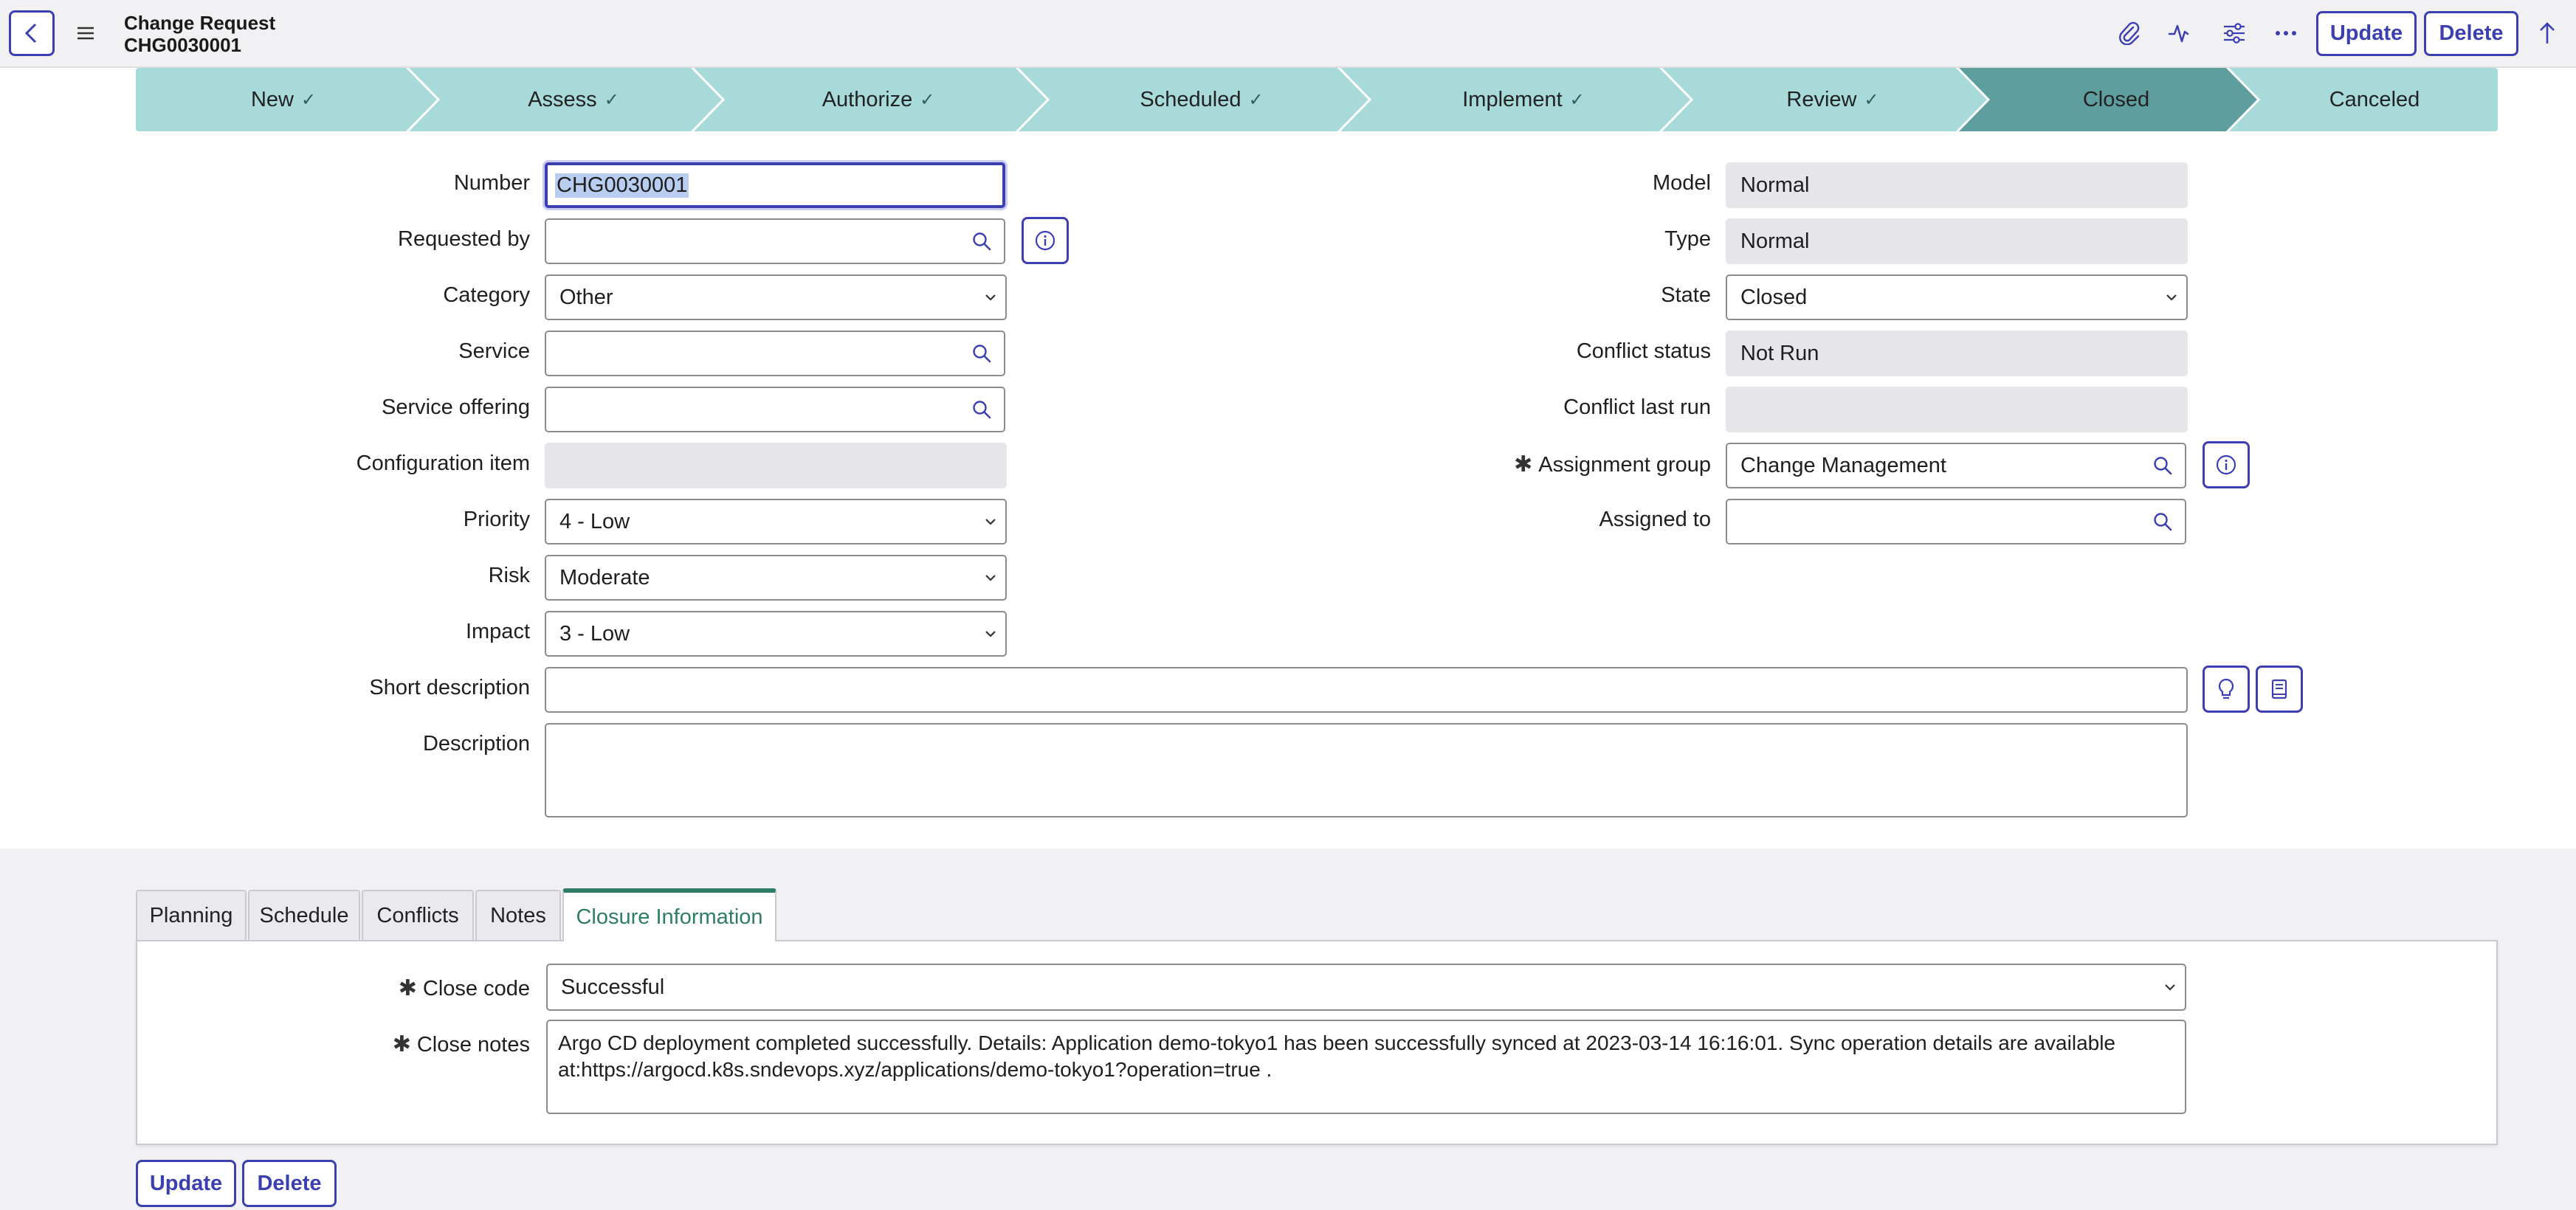  I want to click on assignment-group-info-button, so click(2227, 464).